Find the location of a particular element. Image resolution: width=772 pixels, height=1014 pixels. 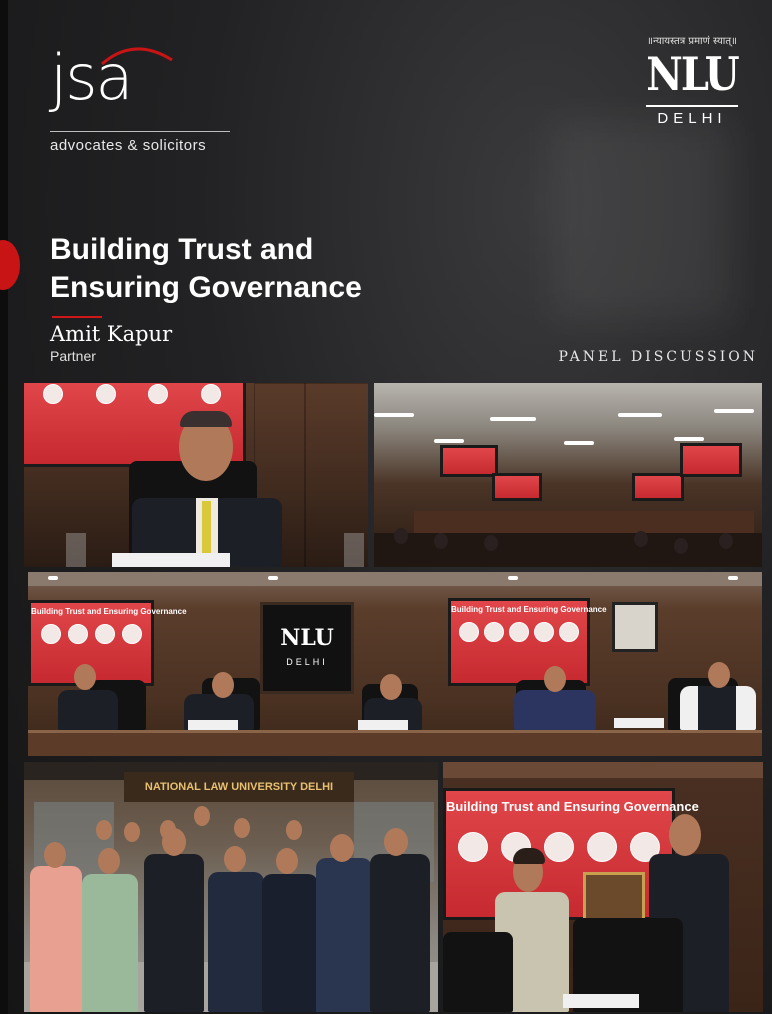

jsa-tagline: advocates & solicitors is located at coordinates (128, 145).